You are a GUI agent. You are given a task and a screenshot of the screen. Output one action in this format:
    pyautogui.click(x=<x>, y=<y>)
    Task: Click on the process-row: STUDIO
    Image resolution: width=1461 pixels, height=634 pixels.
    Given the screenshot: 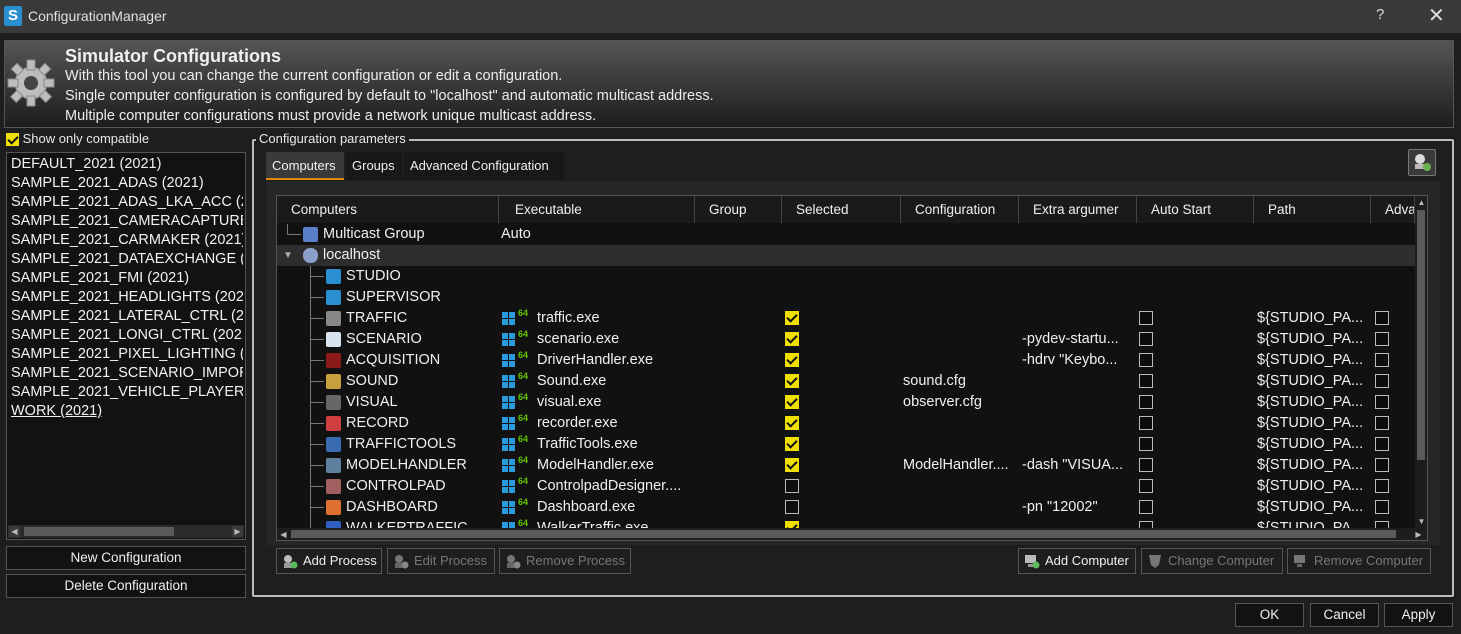 What is the action you would take?
    pyautogui.click(x=846, y=276)
    